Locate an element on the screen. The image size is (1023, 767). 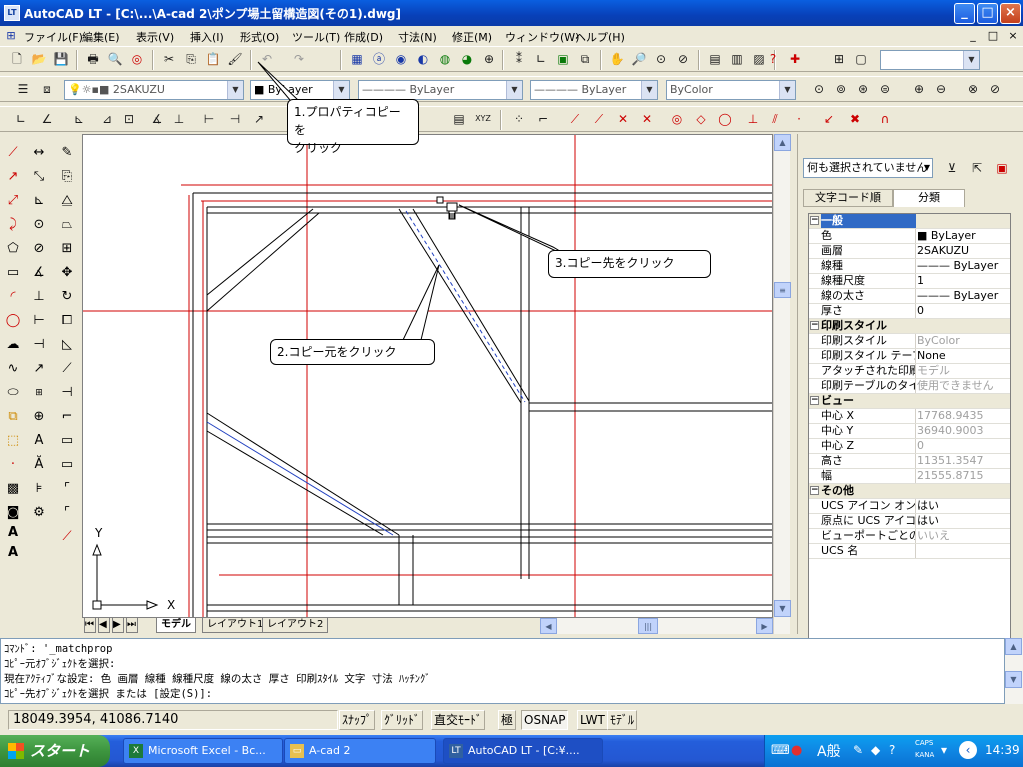
text-icon: A is located at coordinates (13, 553).